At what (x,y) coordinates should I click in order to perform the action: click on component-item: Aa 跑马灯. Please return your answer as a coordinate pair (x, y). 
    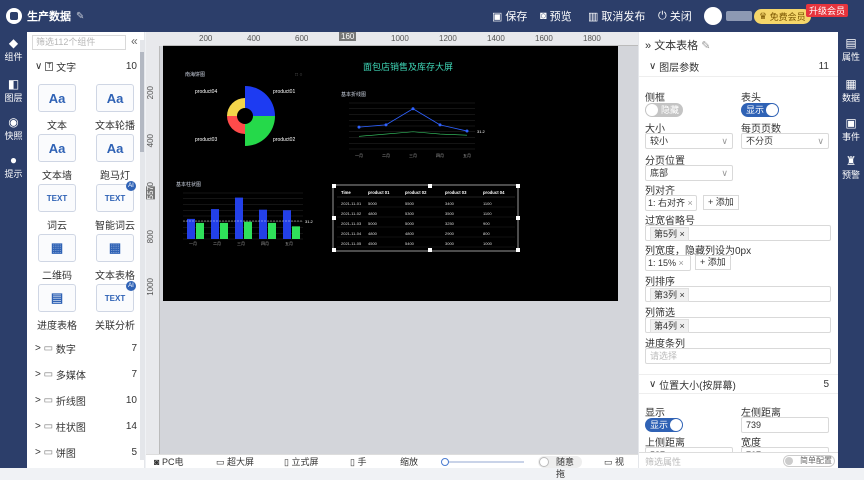
    Looking at the image, I should click on (115, 158).